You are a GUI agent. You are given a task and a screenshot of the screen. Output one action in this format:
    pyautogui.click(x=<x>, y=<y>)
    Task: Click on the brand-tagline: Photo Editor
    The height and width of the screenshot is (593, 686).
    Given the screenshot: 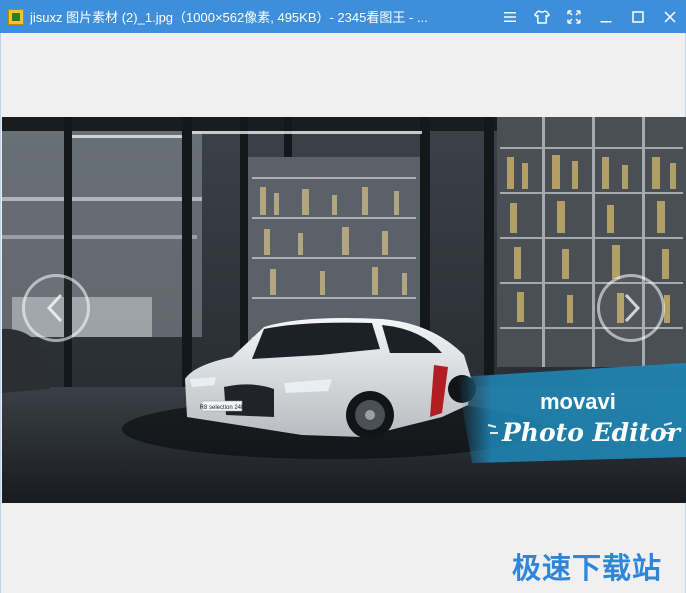 What is the action you would take?
    pyautogui.click(x=591, y=432)
    